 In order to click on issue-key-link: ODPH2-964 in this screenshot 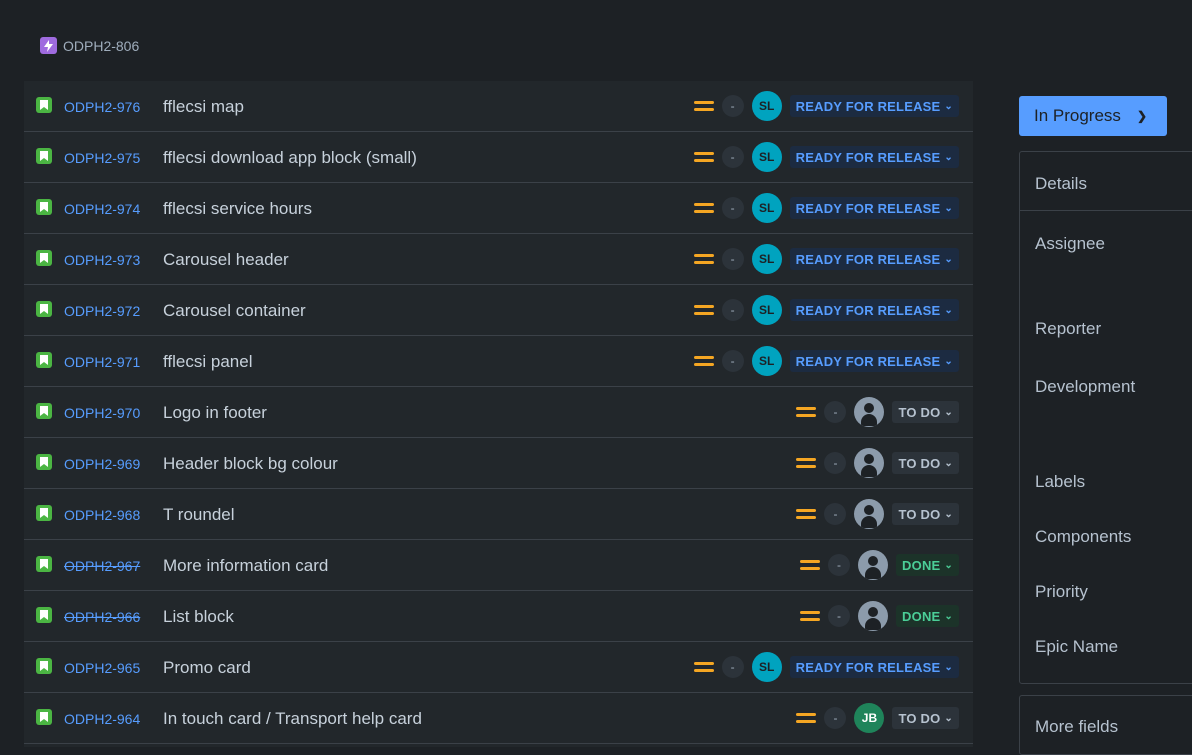, I will do `click(102, 719)`.